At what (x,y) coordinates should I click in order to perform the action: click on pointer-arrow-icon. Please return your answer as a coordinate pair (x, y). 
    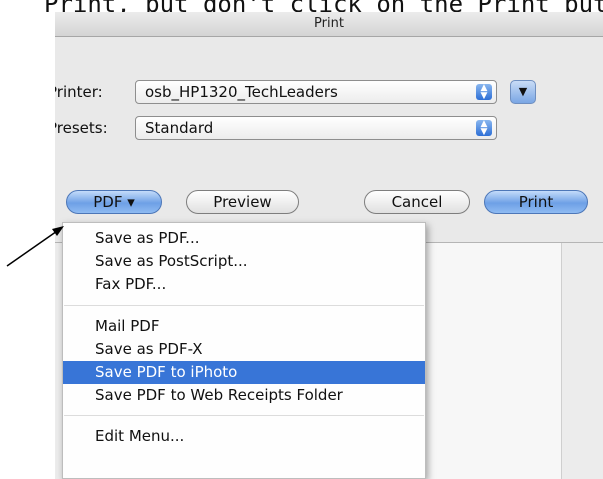
    Looking at the image, I should click on (35, 246).